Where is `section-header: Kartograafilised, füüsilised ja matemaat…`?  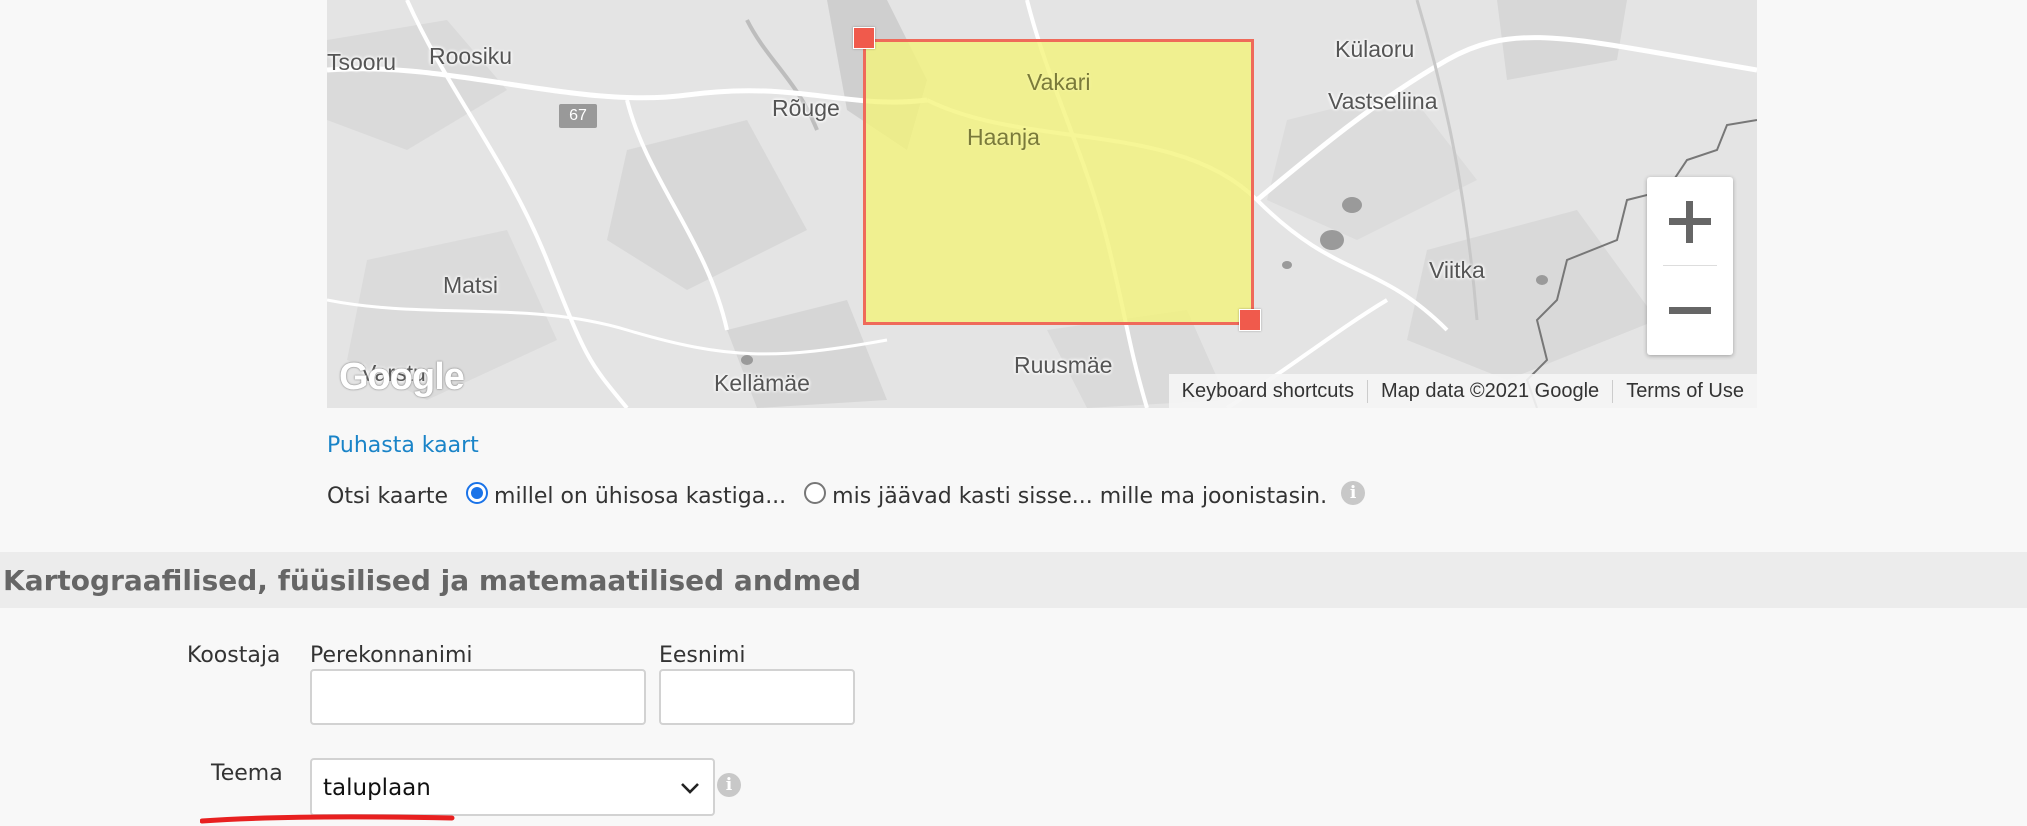
section-header: Kartograafilised, füüsilised ja matemaat… is located at coordinates (1013, 580).